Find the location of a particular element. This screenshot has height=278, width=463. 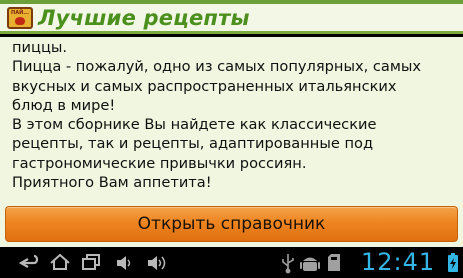

description-line: пиццы. is located at coordinates (40, 47).